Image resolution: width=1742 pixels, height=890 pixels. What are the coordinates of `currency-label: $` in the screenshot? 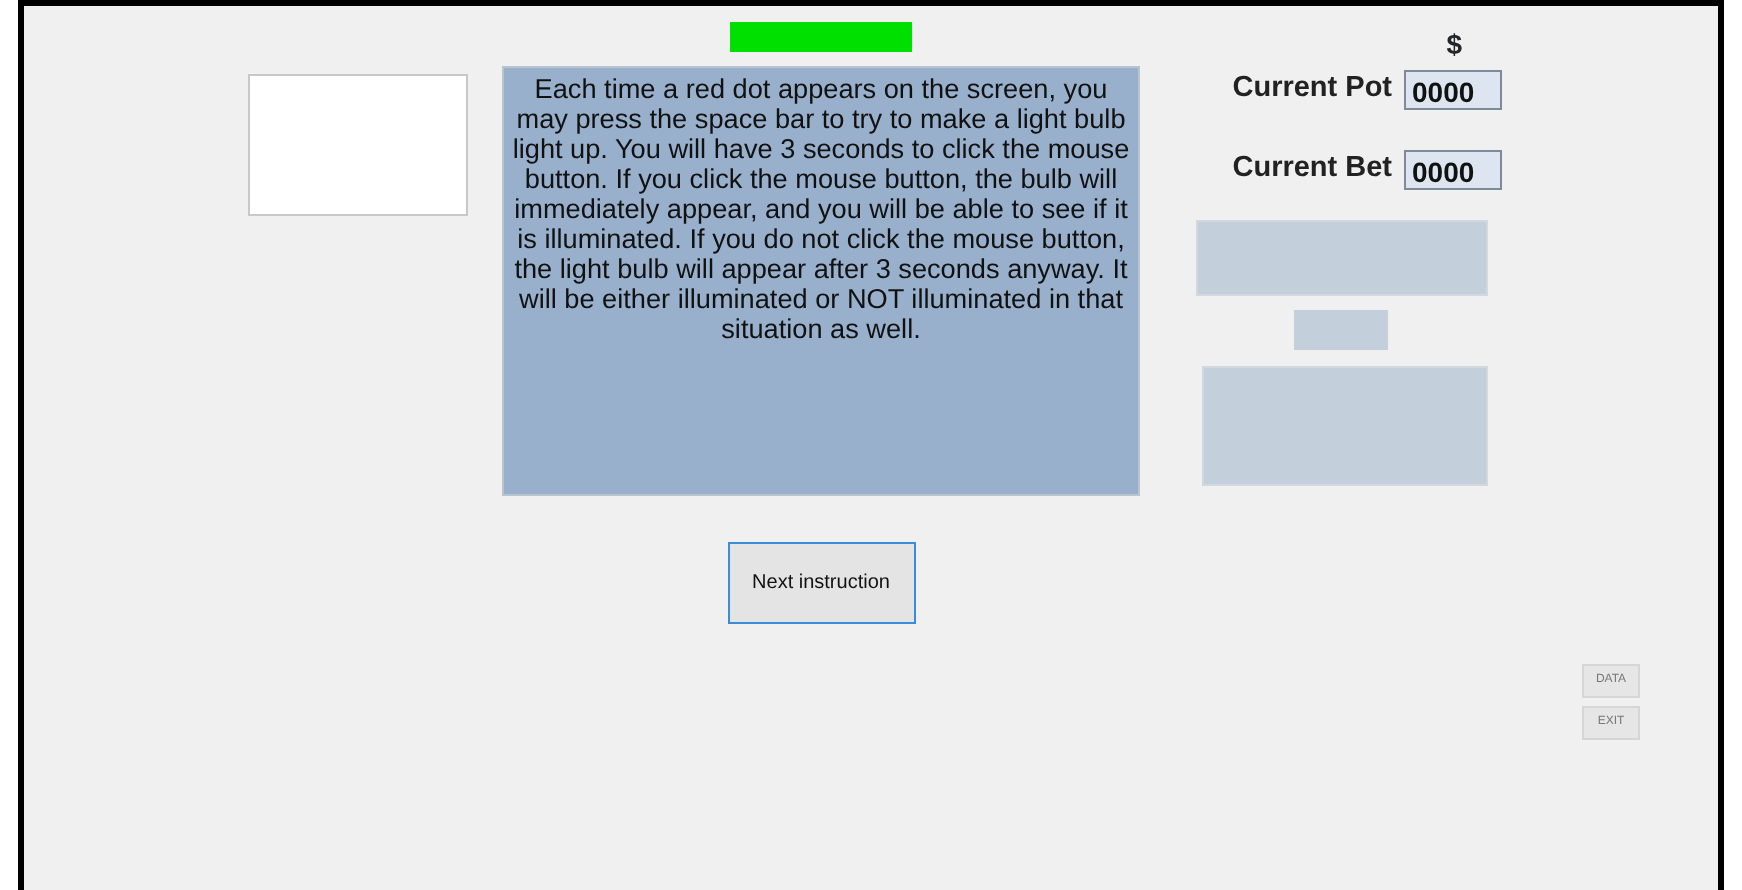 It's located at (1454, 44).